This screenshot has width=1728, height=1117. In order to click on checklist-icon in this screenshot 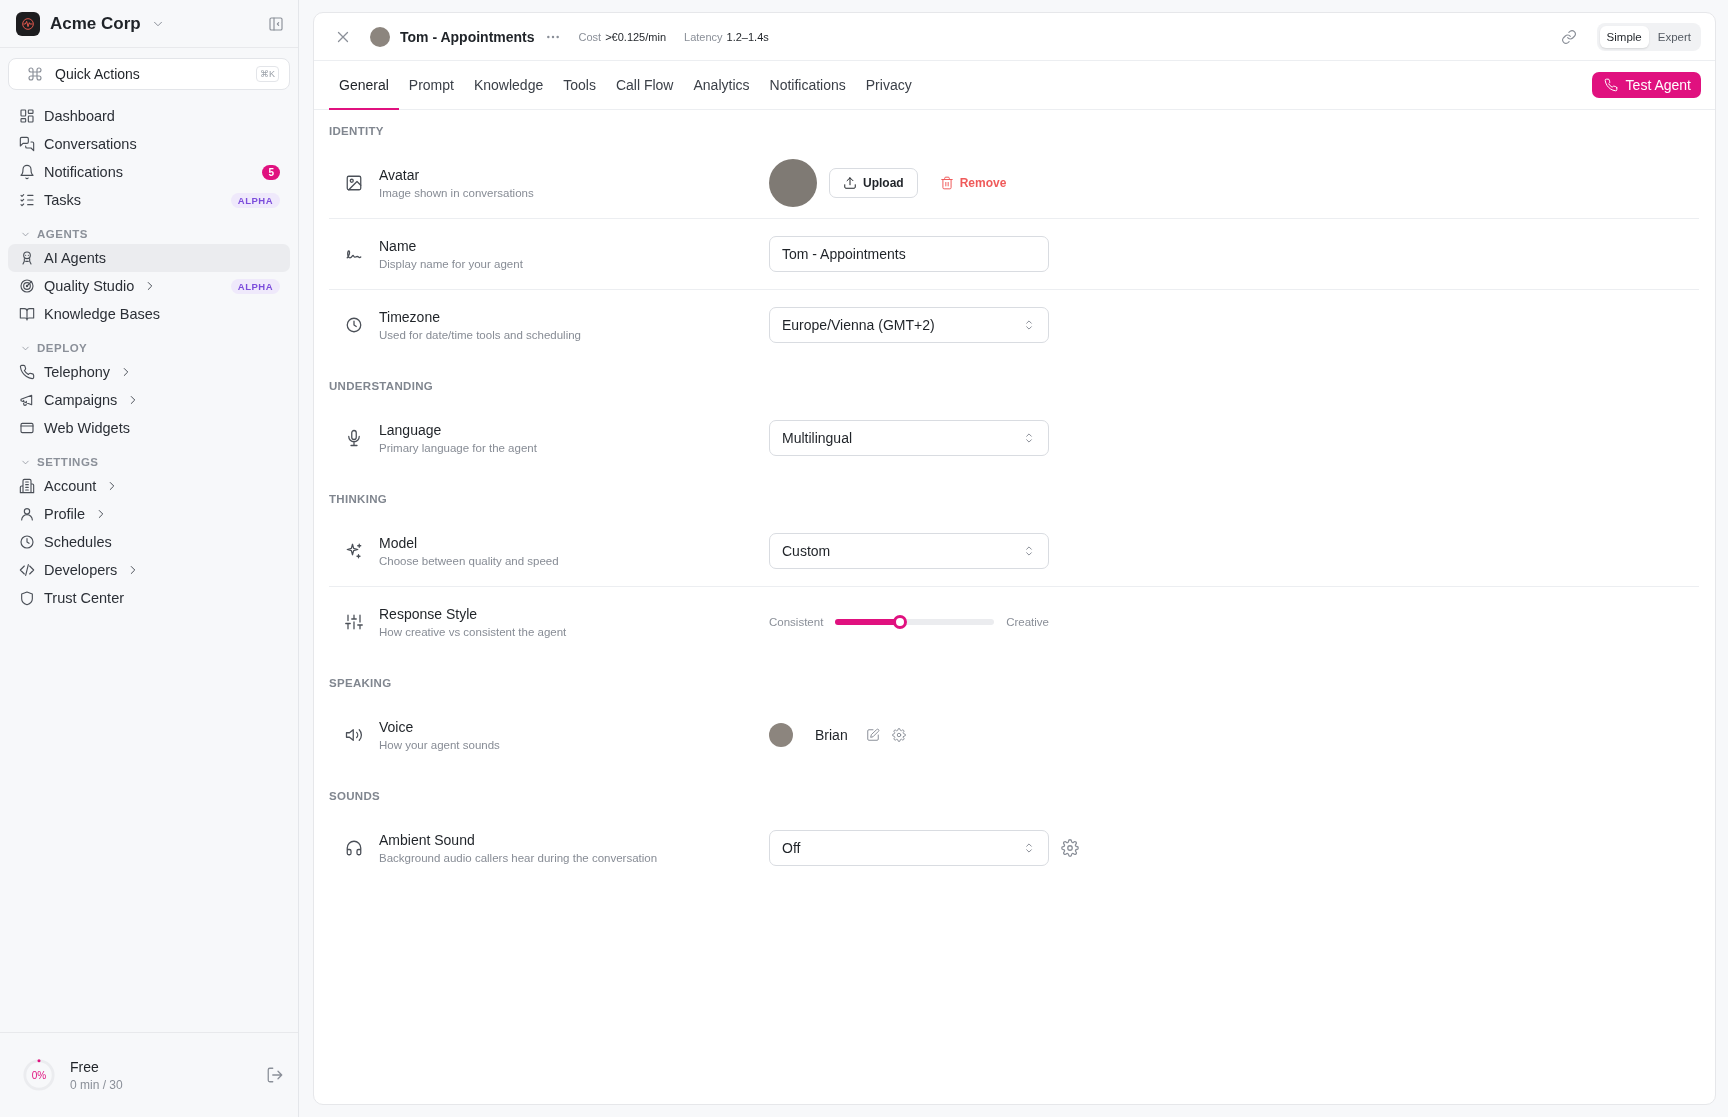, I will do `click(27, 200)`.